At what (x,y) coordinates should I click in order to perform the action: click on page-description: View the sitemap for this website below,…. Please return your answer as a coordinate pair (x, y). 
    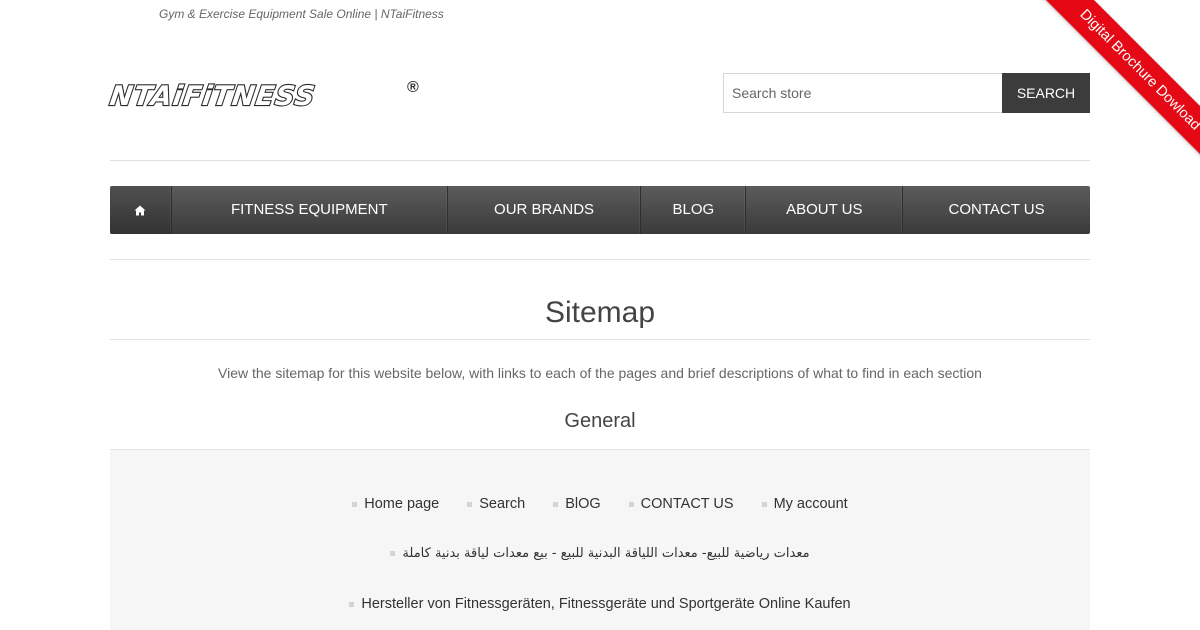
    Looking at the image, I should click on (600, 373).